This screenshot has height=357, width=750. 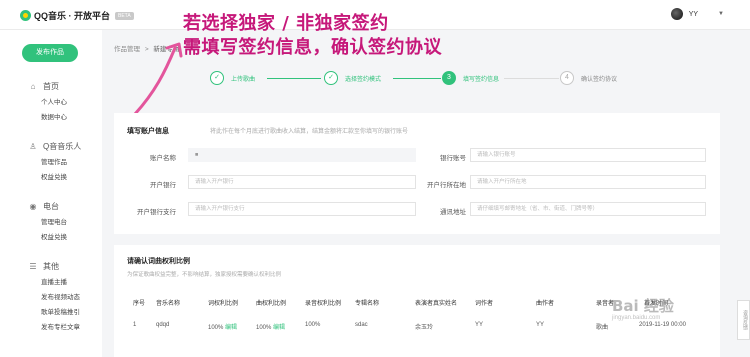 I want to click on bank-account-label: 银行账号, so click(x=453, y=158).